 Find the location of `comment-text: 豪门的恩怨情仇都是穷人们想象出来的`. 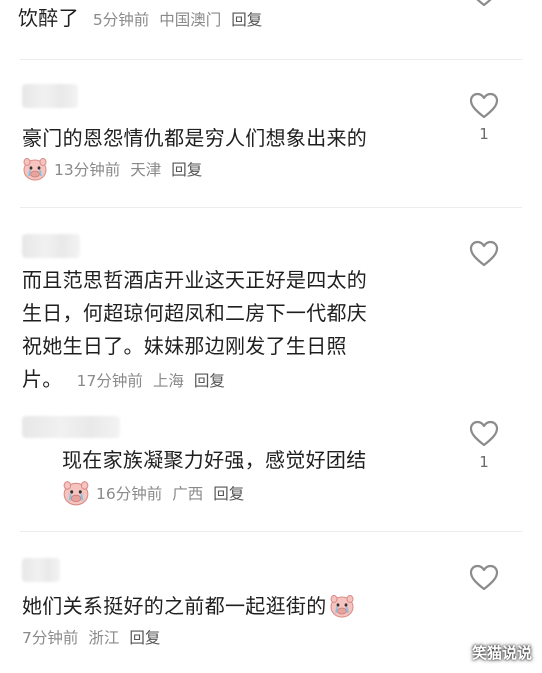

comment-text: 豪门的恩怨情仇都是穷人们想象出来的 is located at coordinates (195, 138).